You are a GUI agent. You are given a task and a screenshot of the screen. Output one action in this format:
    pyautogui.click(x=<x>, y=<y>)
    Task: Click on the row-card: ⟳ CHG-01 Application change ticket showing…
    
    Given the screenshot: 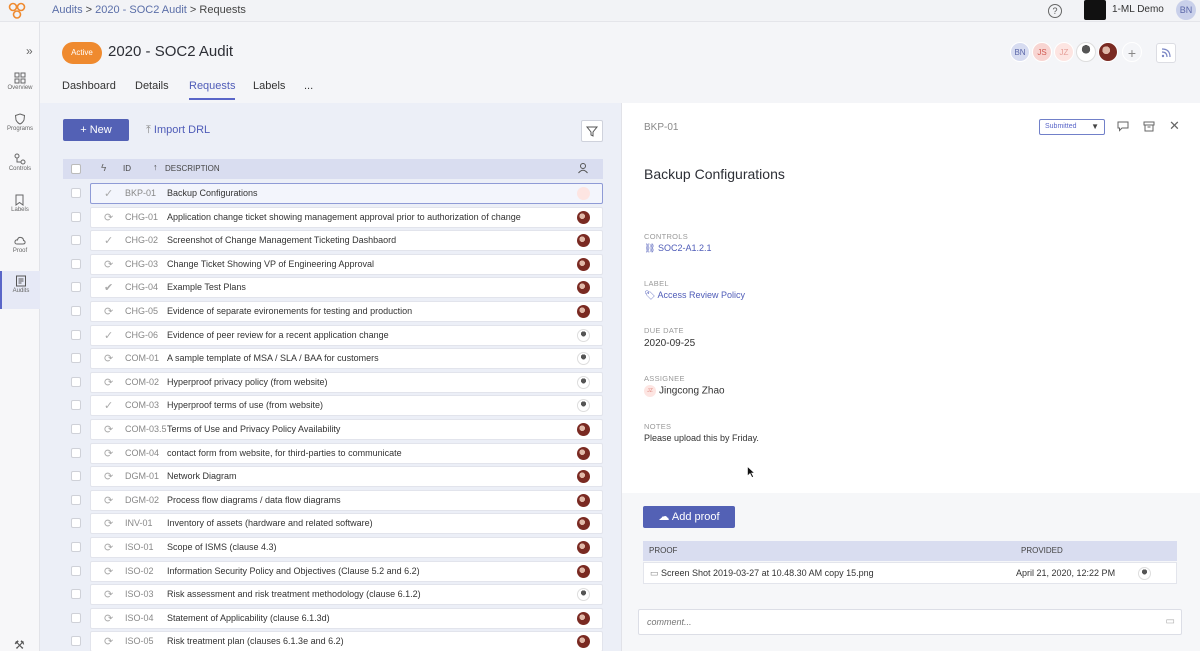 What is the action you would take?
    pyautogui.click(x=346, y=217)
    